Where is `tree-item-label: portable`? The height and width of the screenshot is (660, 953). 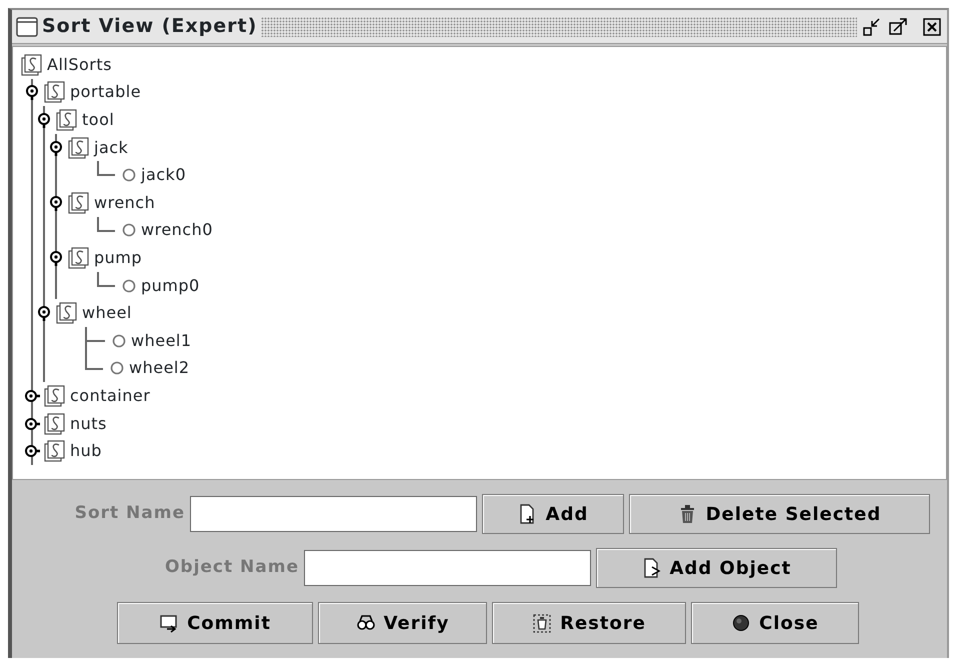 tree-item-label: portable is located at coordinates (106, 92).